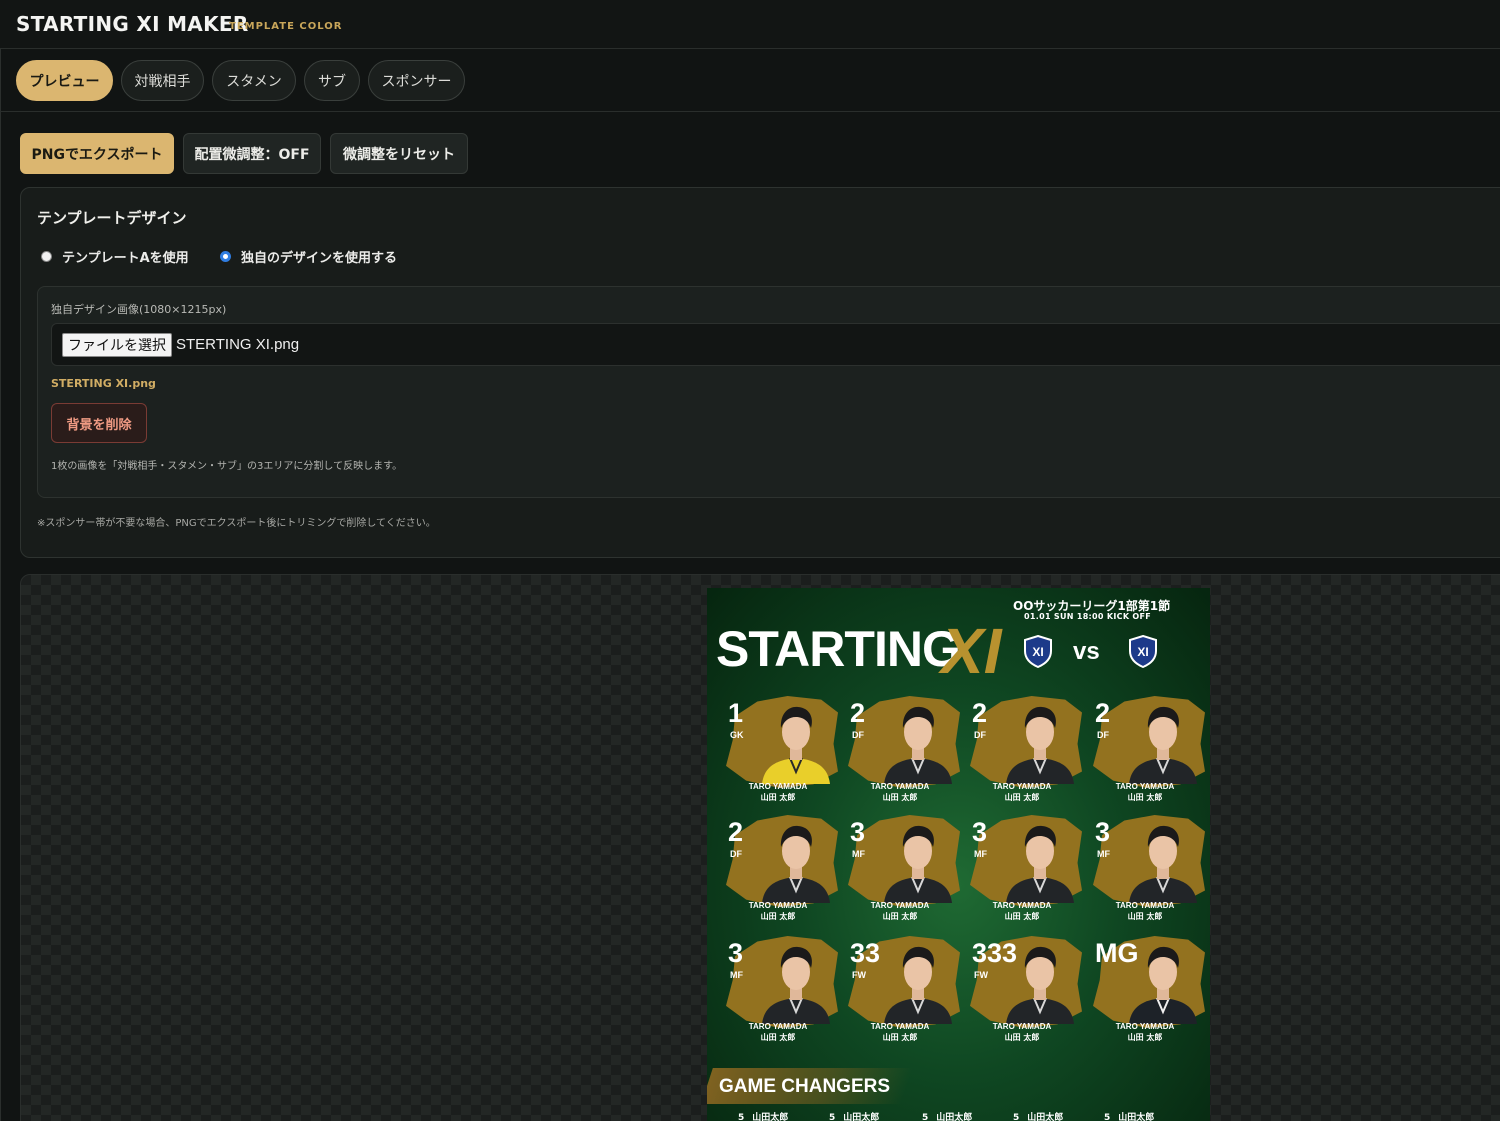 Image resolution: width=1500 pixels, height=1121 pixels. What do you see at coordinates (805, 1086) in the screenshot?
I see `game-changers-title: GAME CHANGERS` at bounding box center [805, 1086].